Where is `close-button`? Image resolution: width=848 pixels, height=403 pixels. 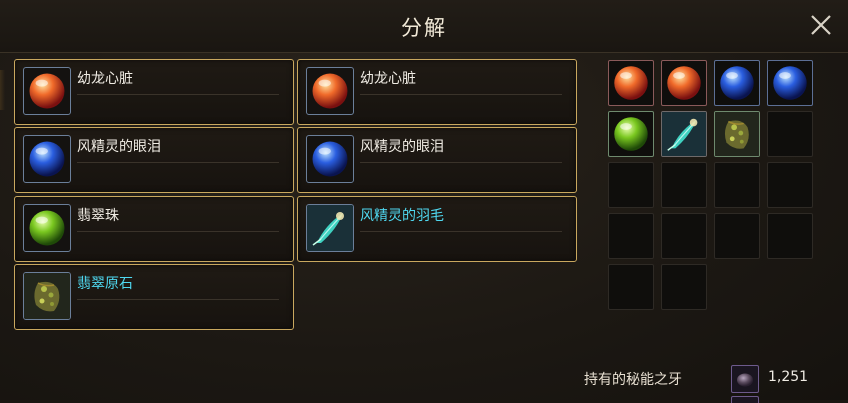
close-button is located at coordinates (821, 25).